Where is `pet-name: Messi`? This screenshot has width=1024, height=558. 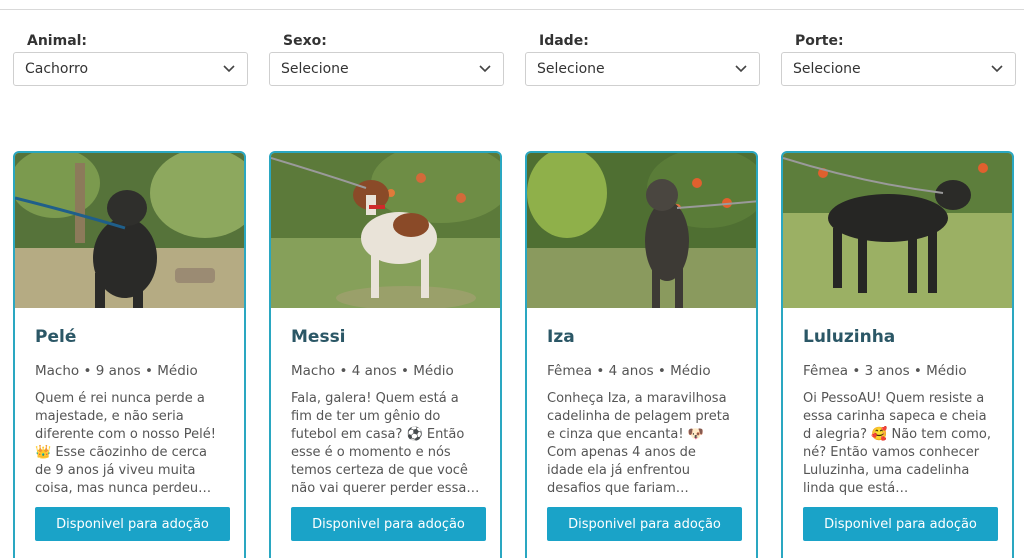
pet-name: Messi is located at coordinates (318, 337).